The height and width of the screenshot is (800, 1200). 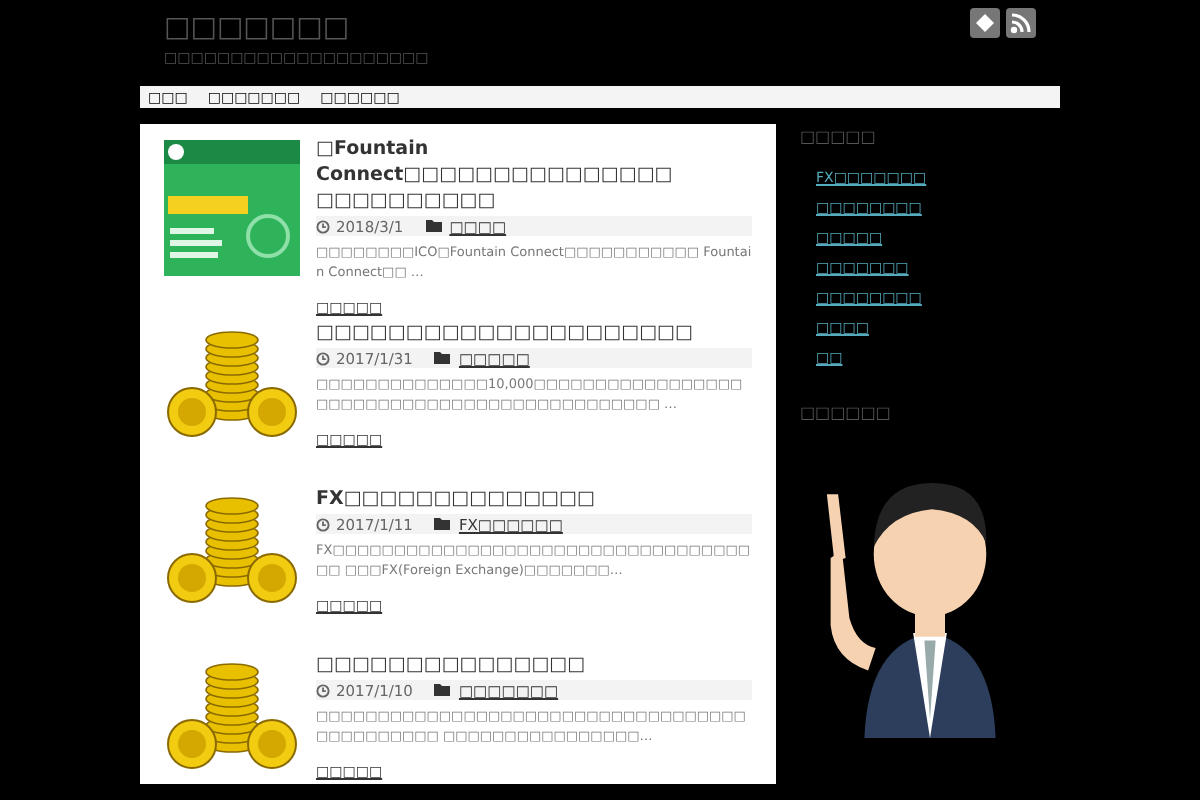 What do you see at coordinates (534, 333) in the screenshot?
I see `post-title: □□□□□□□□□□□□□□□□□□□□□` at bounding box center [534, 333].